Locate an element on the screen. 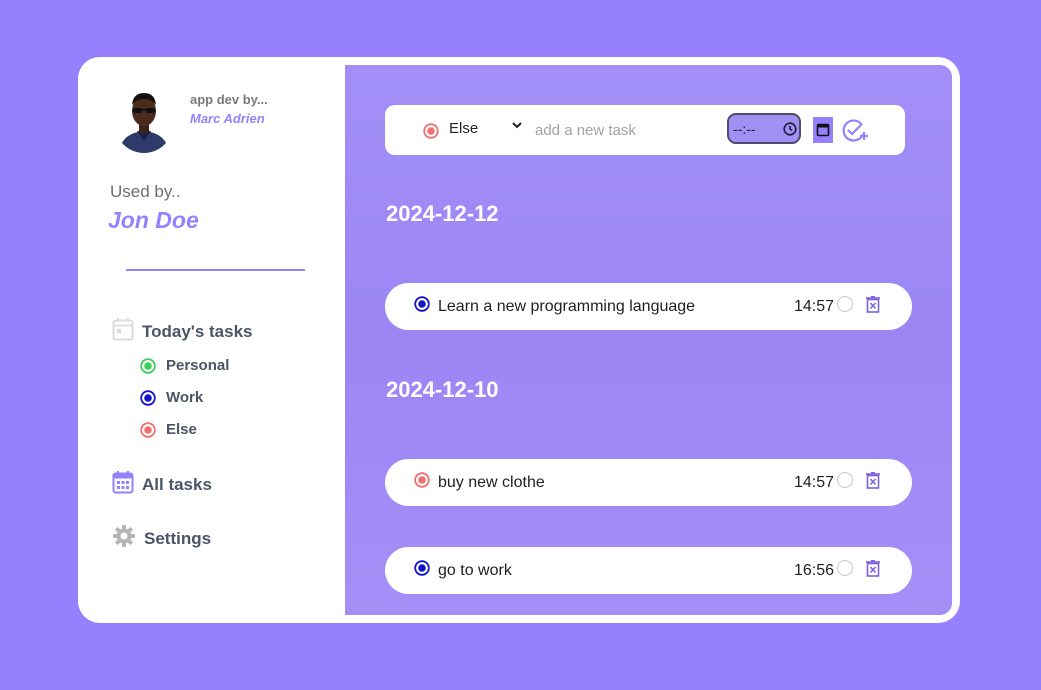 The image size is (1041, 690). category-work: Work is located at coordinates (171, 397).